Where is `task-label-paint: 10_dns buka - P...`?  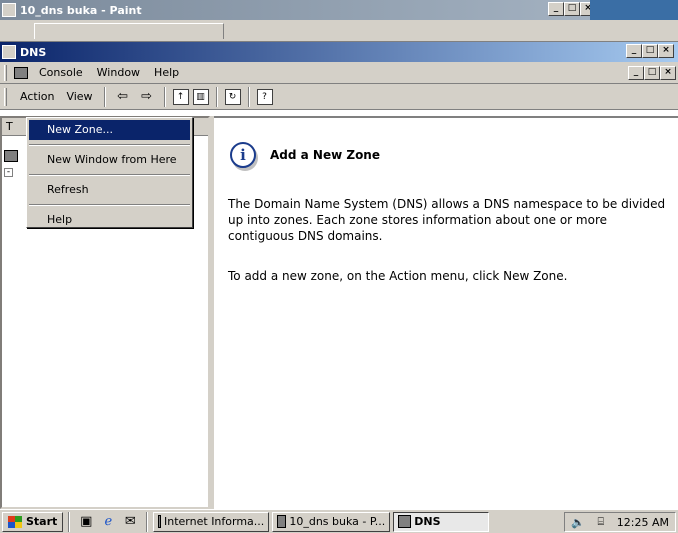 task-label-paint: 10_dns buka - P... is located at coordinates (337, 521).